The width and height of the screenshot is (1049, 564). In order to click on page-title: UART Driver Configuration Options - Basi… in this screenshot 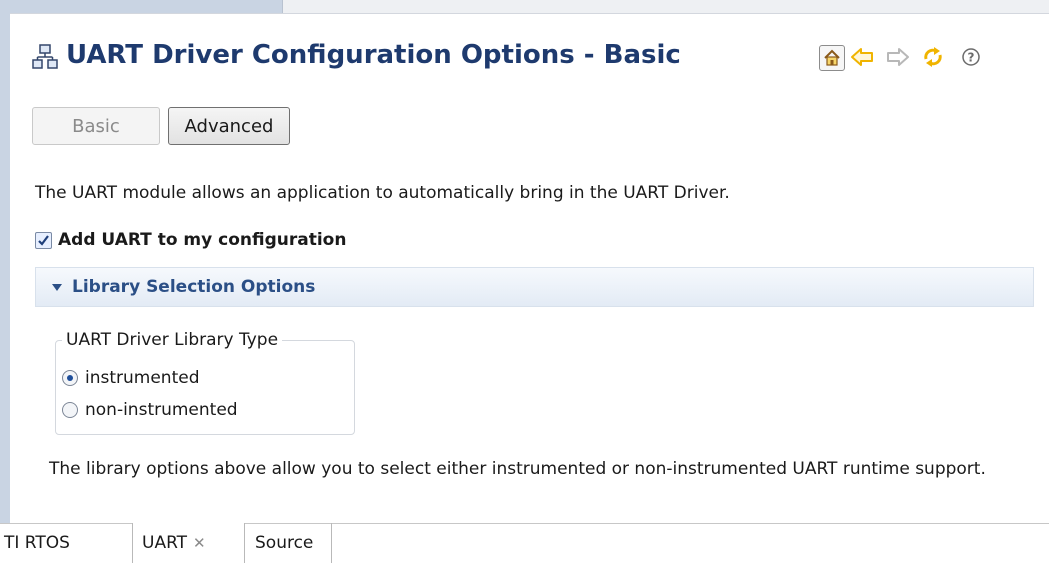, I will do `click(373, 55)`.